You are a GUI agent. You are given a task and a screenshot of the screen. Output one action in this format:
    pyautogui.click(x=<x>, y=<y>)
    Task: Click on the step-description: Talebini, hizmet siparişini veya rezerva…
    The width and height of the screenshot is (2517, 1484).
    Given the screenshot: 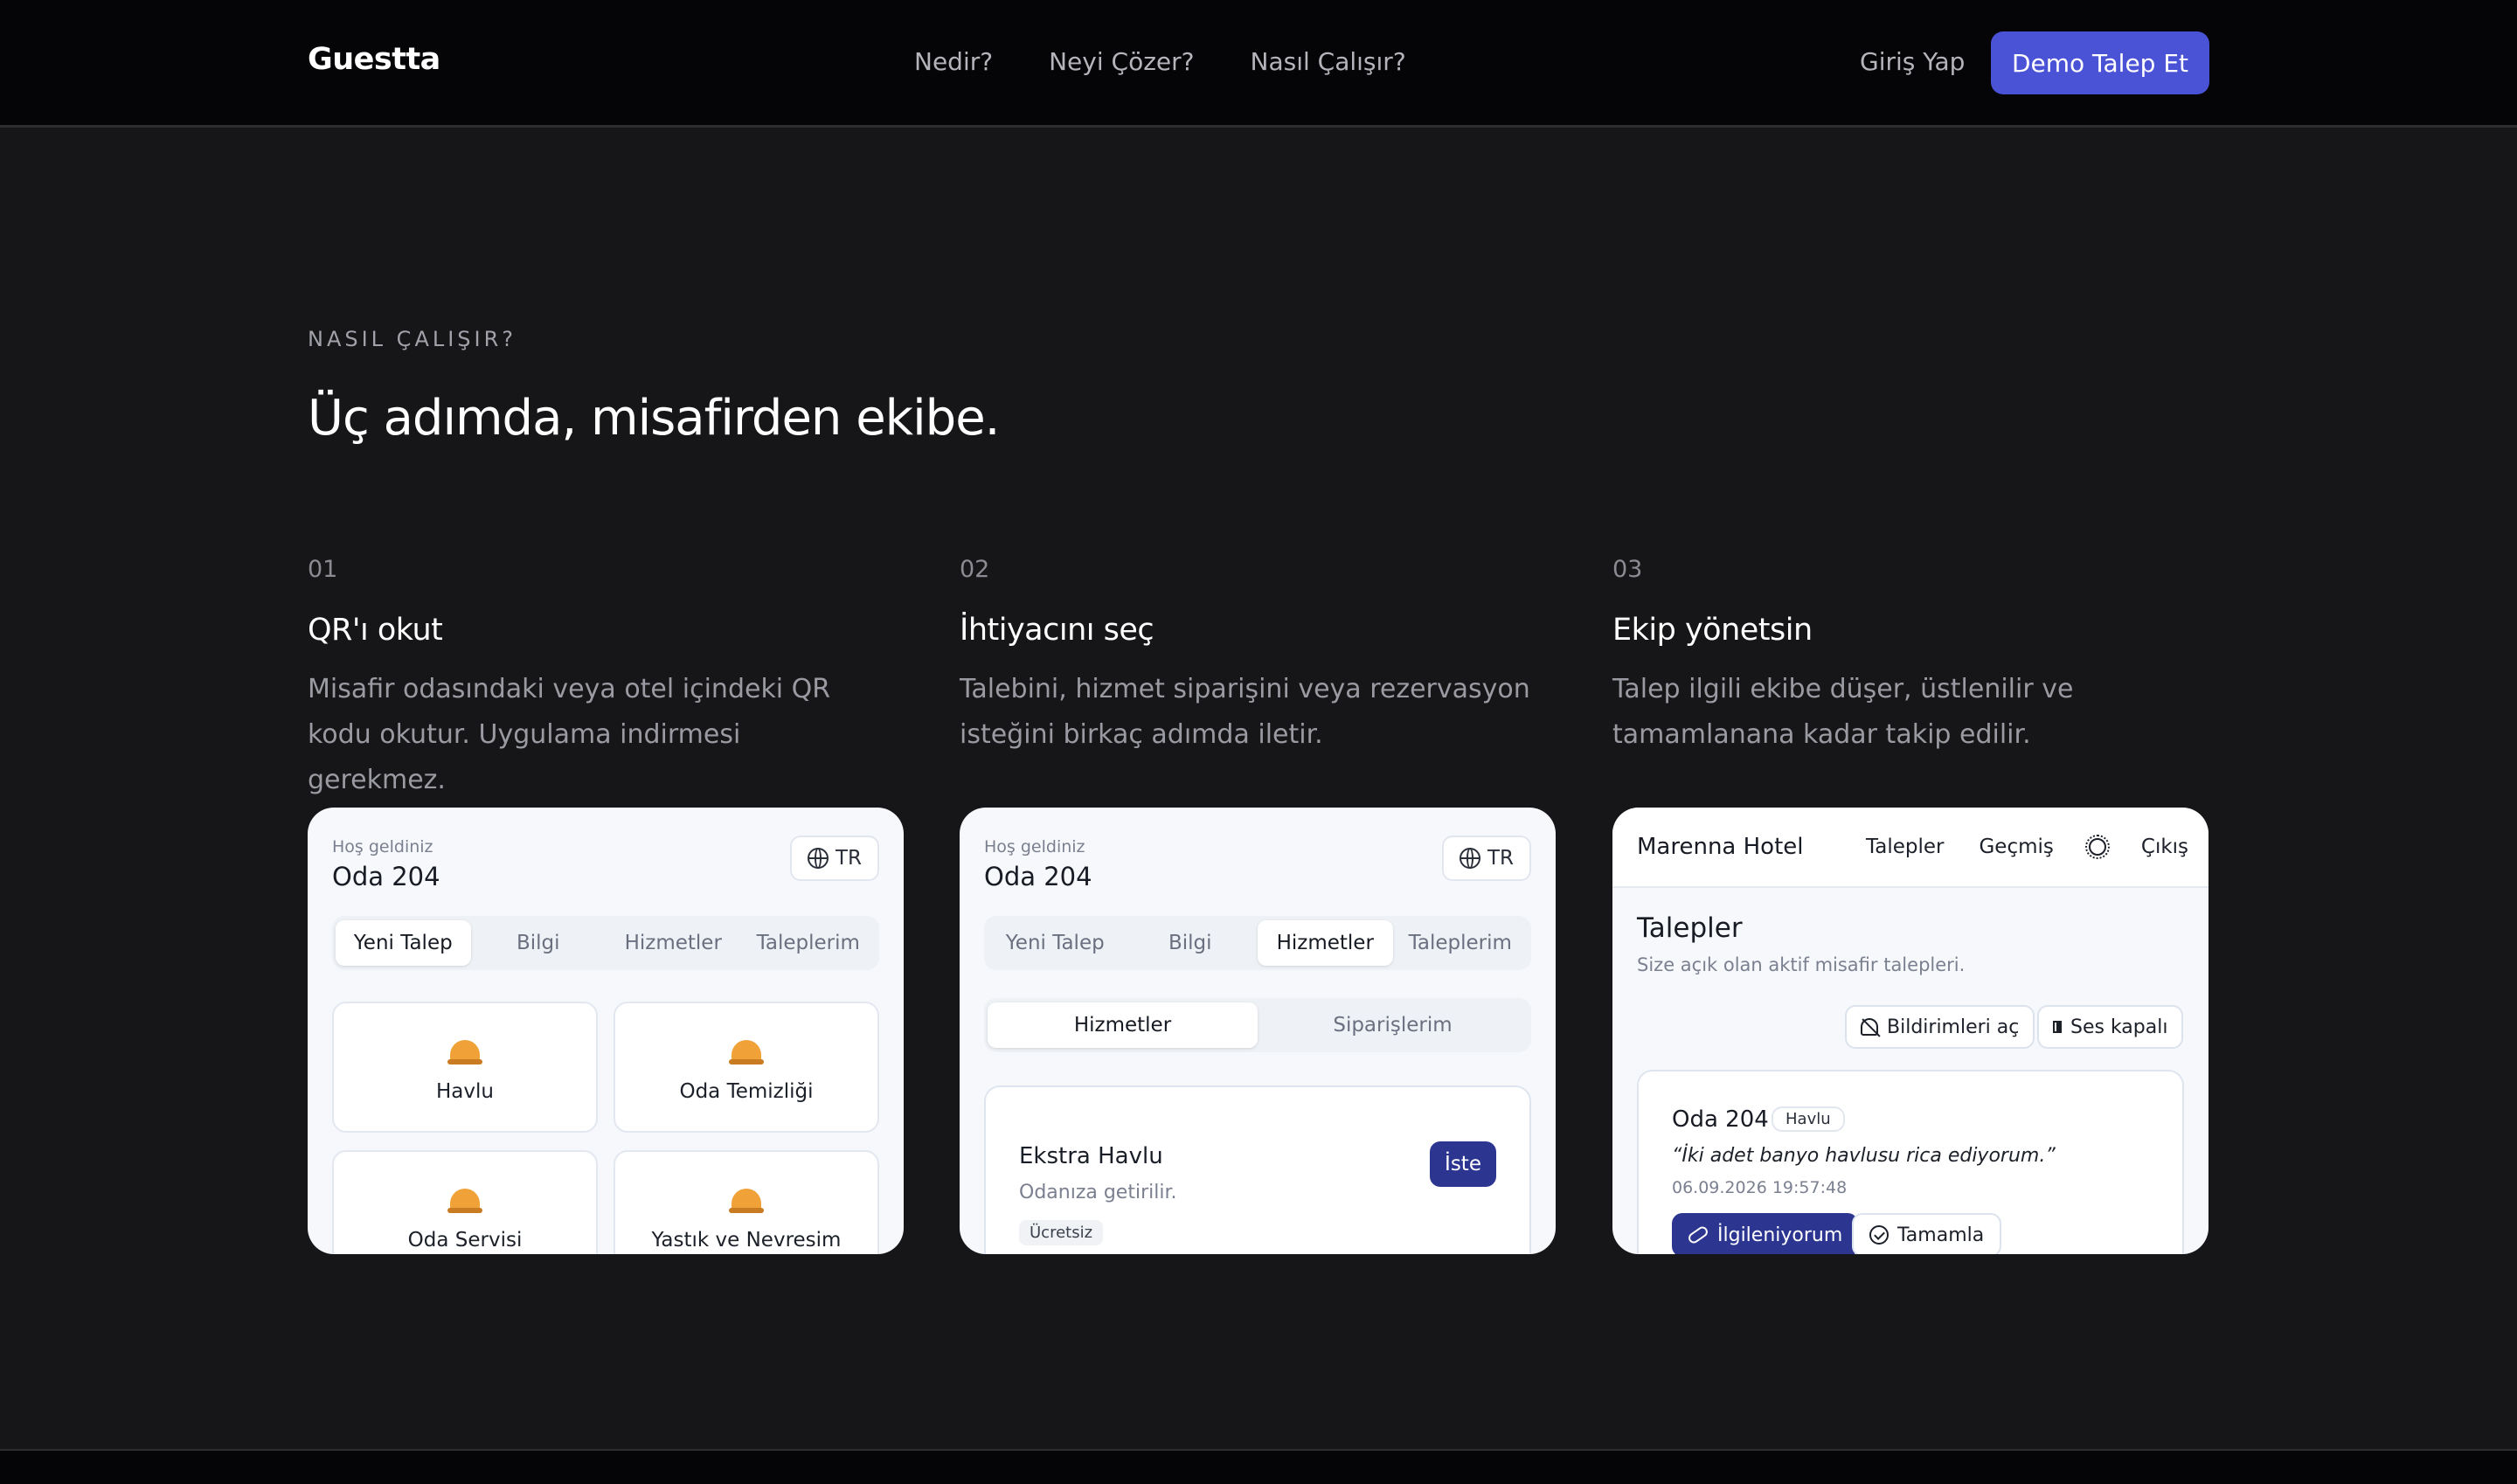 What is the action you would take?
    pyautogui.click(x=1245, y=712)
    